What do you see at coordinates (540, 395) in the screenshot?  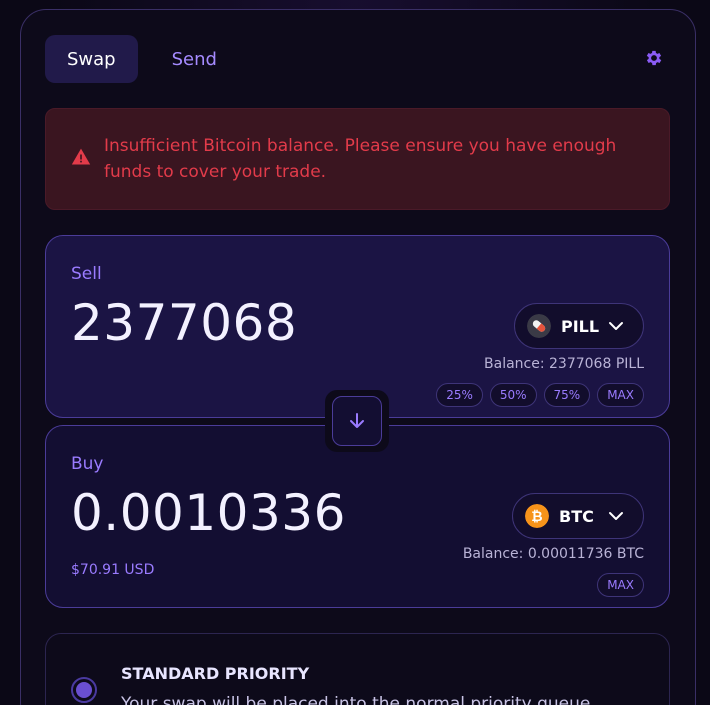 I see `sell-quick-amounts: 25% 50% 75% MAX` at bounding box center [540, 395].